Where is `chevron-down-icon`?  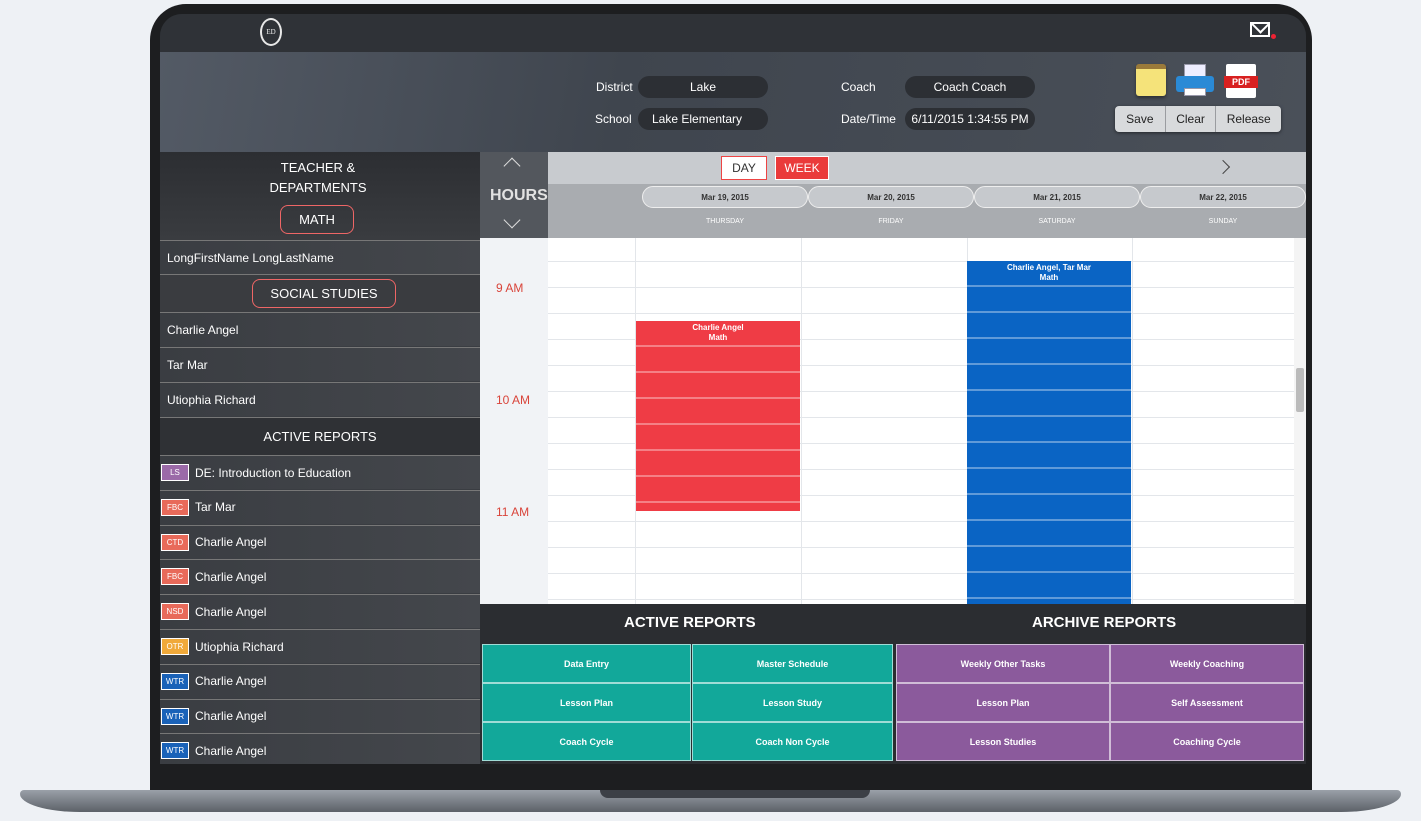 chevron-down-icon is located at coordinates (512, 220).